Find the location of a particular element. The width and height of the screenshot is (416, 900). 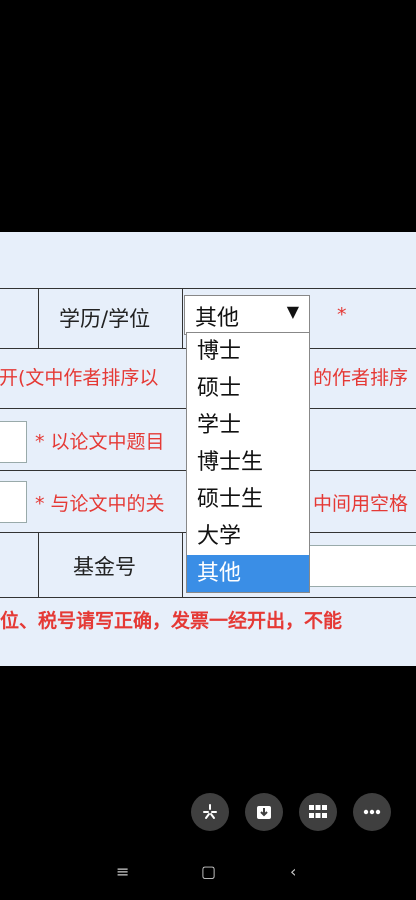

fund-label-cell: 基金号 is located at coordinates (111, 565).